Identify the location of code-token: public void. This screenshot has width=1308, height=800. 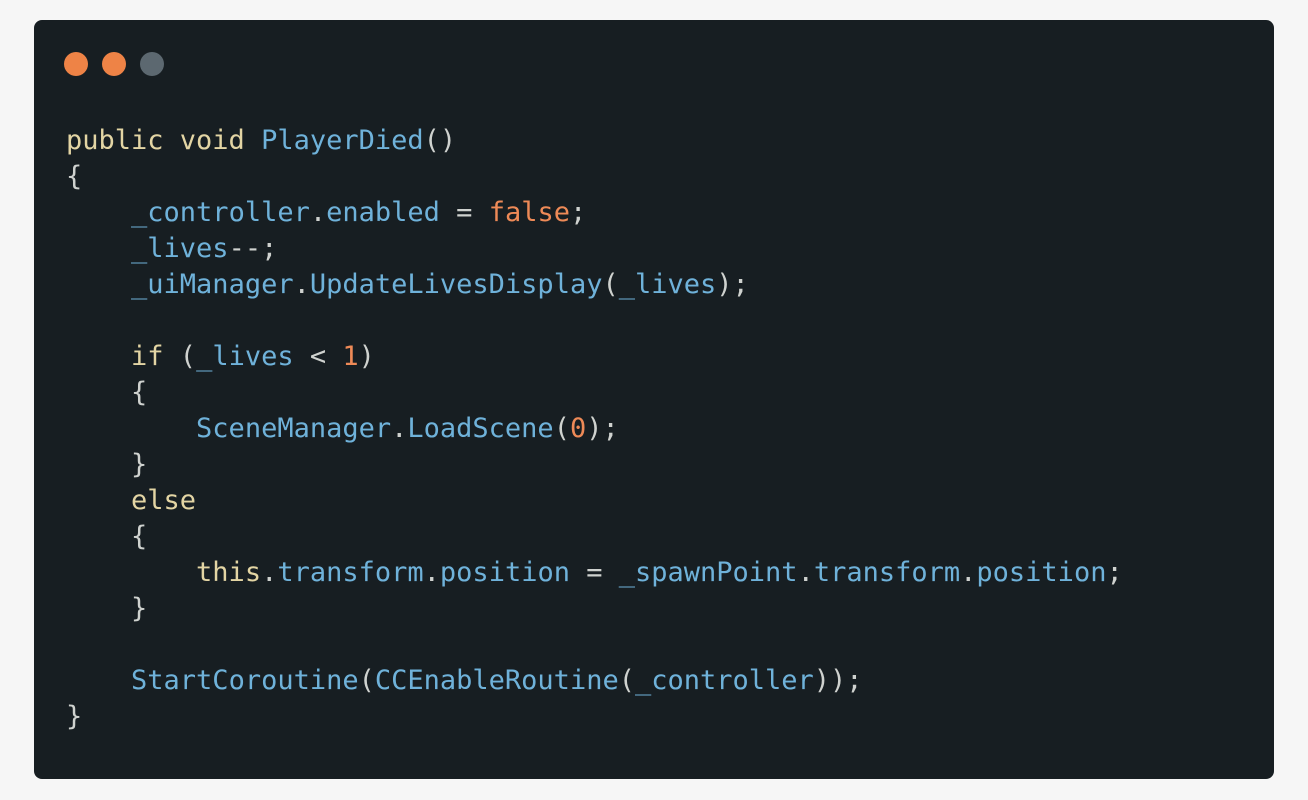
(164, 140).